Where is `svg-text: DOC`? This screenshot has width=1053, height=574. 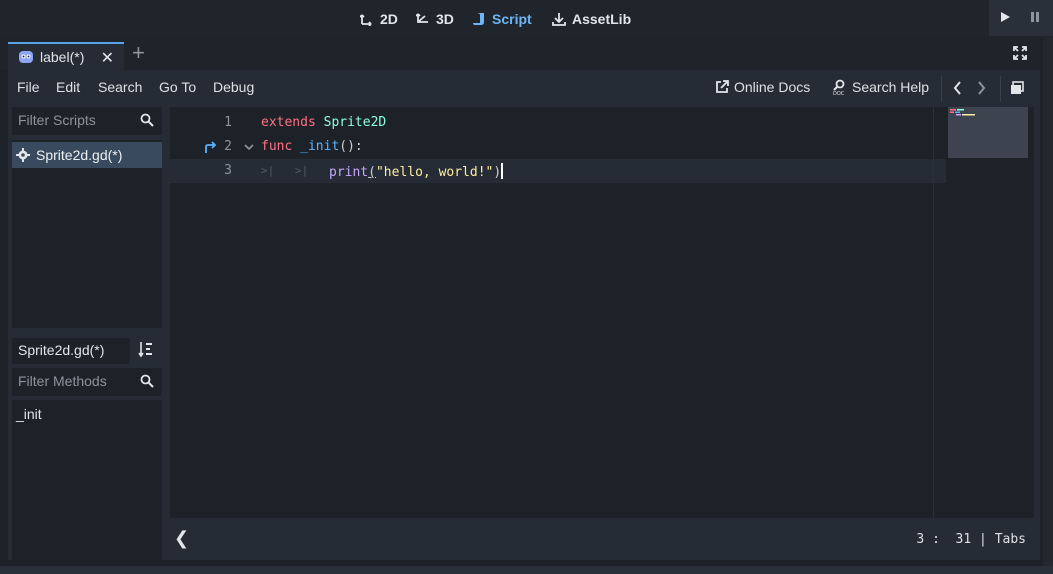 svg-text: DOC is located at coordinates (839, 93).